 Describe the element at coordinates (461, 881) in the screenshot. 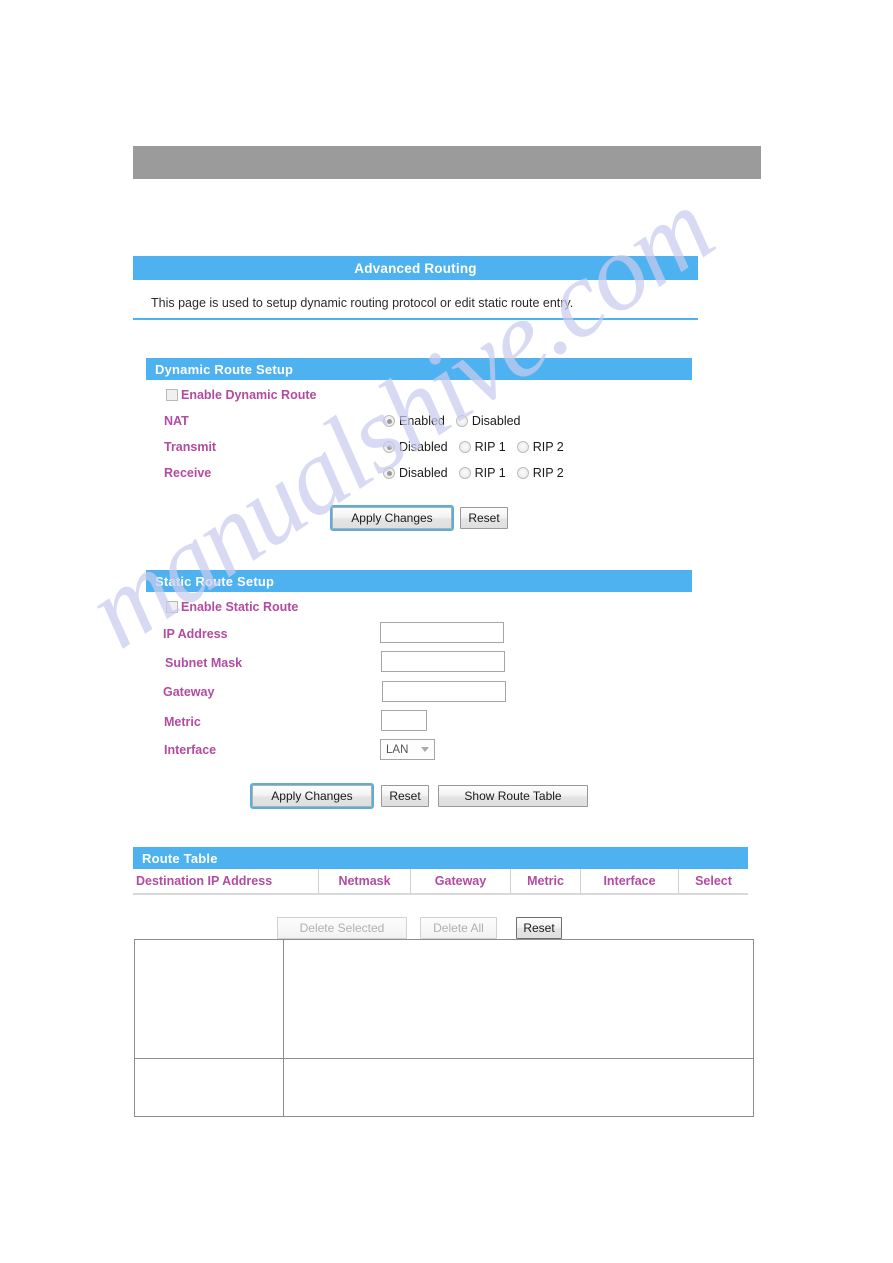

I see `column-gateway: Gateway` at that location.